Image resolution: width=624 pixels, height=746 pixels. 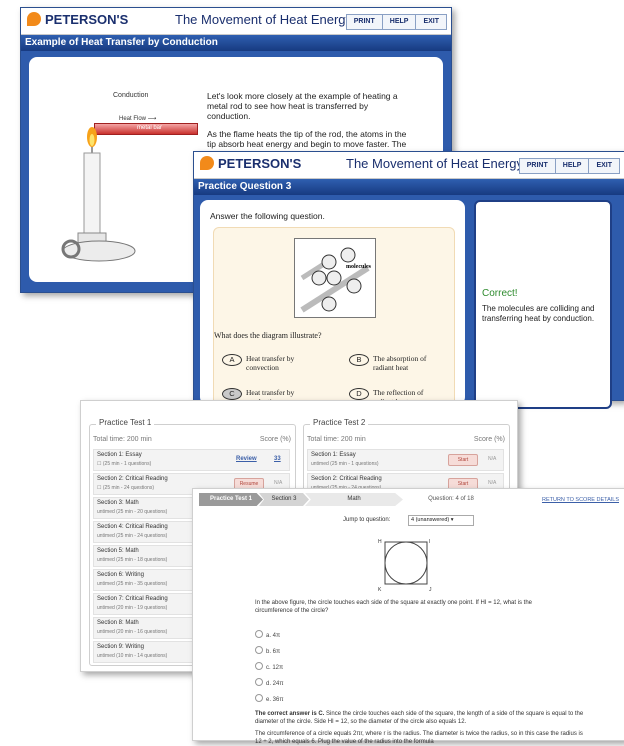 What do you see at coordinates (236, 43) in the screenshot?
I see `section-title: Example of Heat Transfer by Conduction` at bounding box center [236, 43].